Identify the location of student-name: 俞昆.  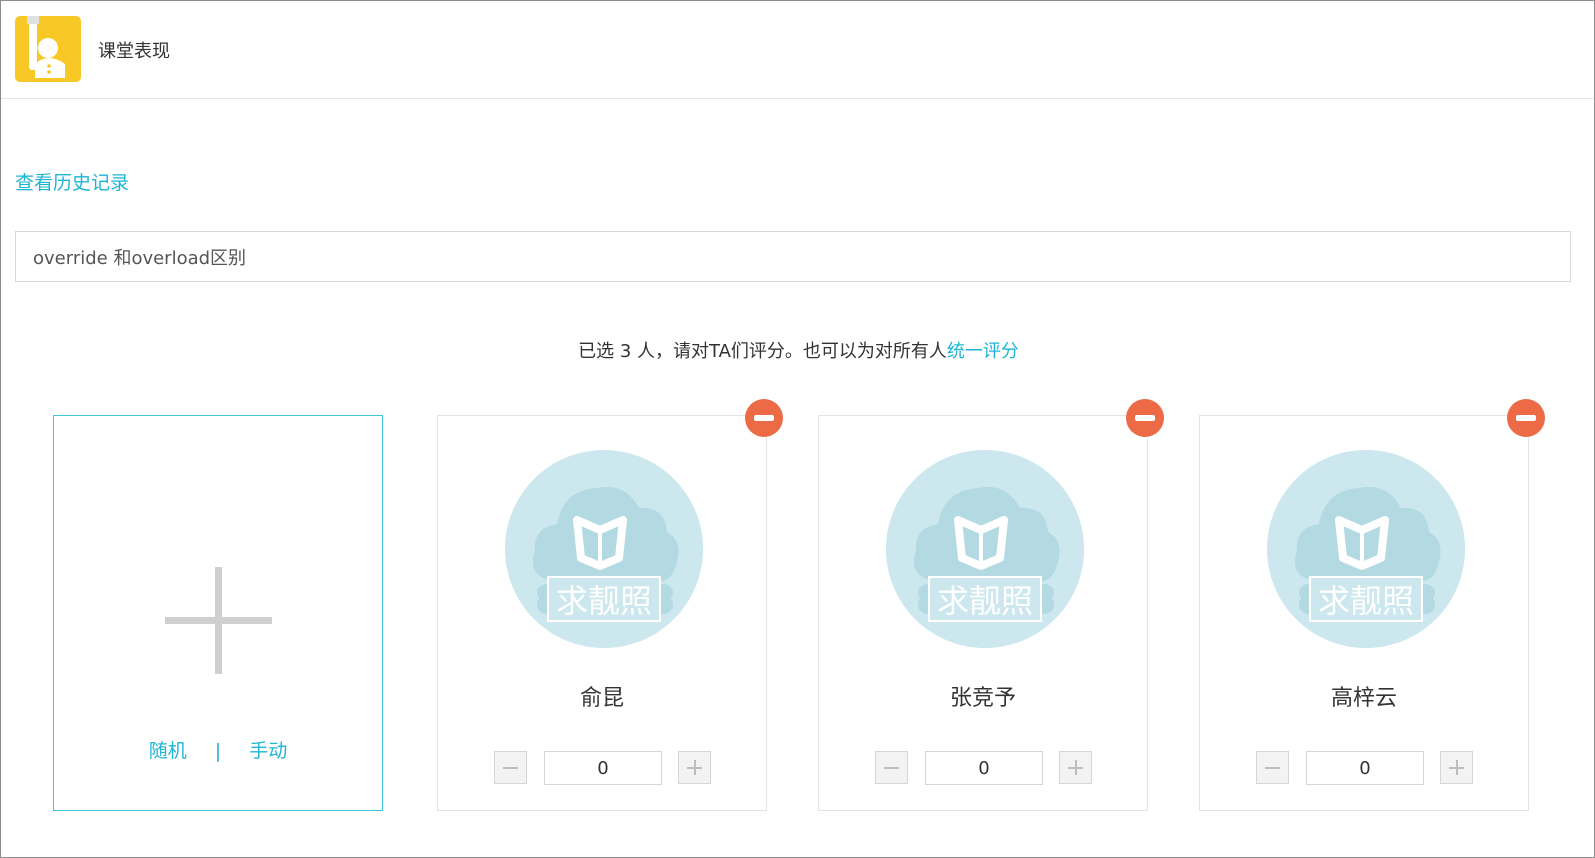
(601, 698).